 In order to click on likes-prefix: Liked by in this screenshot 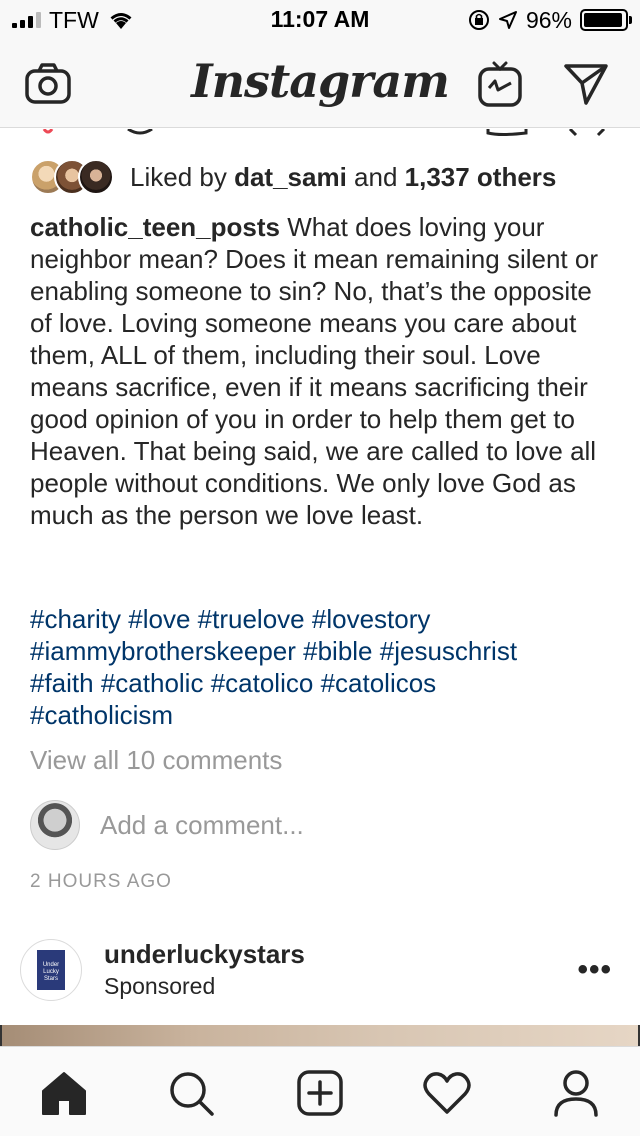, I will do `click(182, 176)`.